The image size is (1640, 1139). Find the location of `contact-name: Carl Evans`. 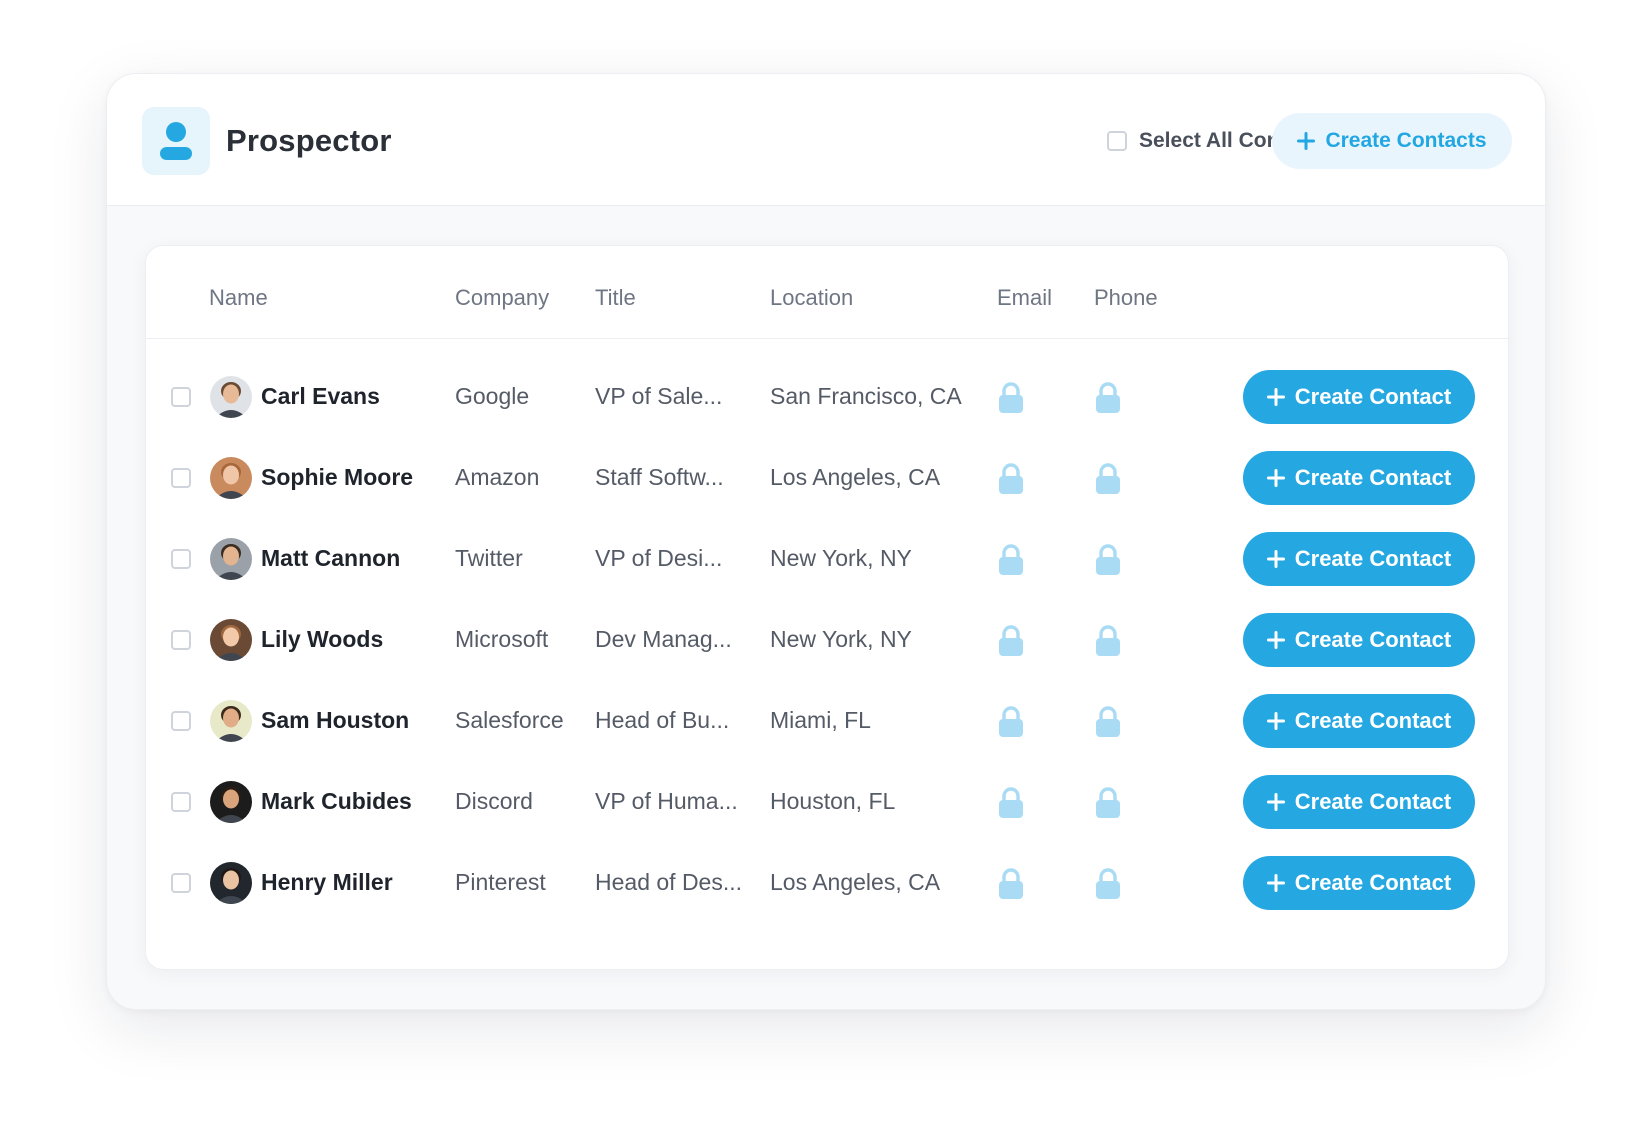

contact-name: Carl Evans is located at coordinates (320, 396).